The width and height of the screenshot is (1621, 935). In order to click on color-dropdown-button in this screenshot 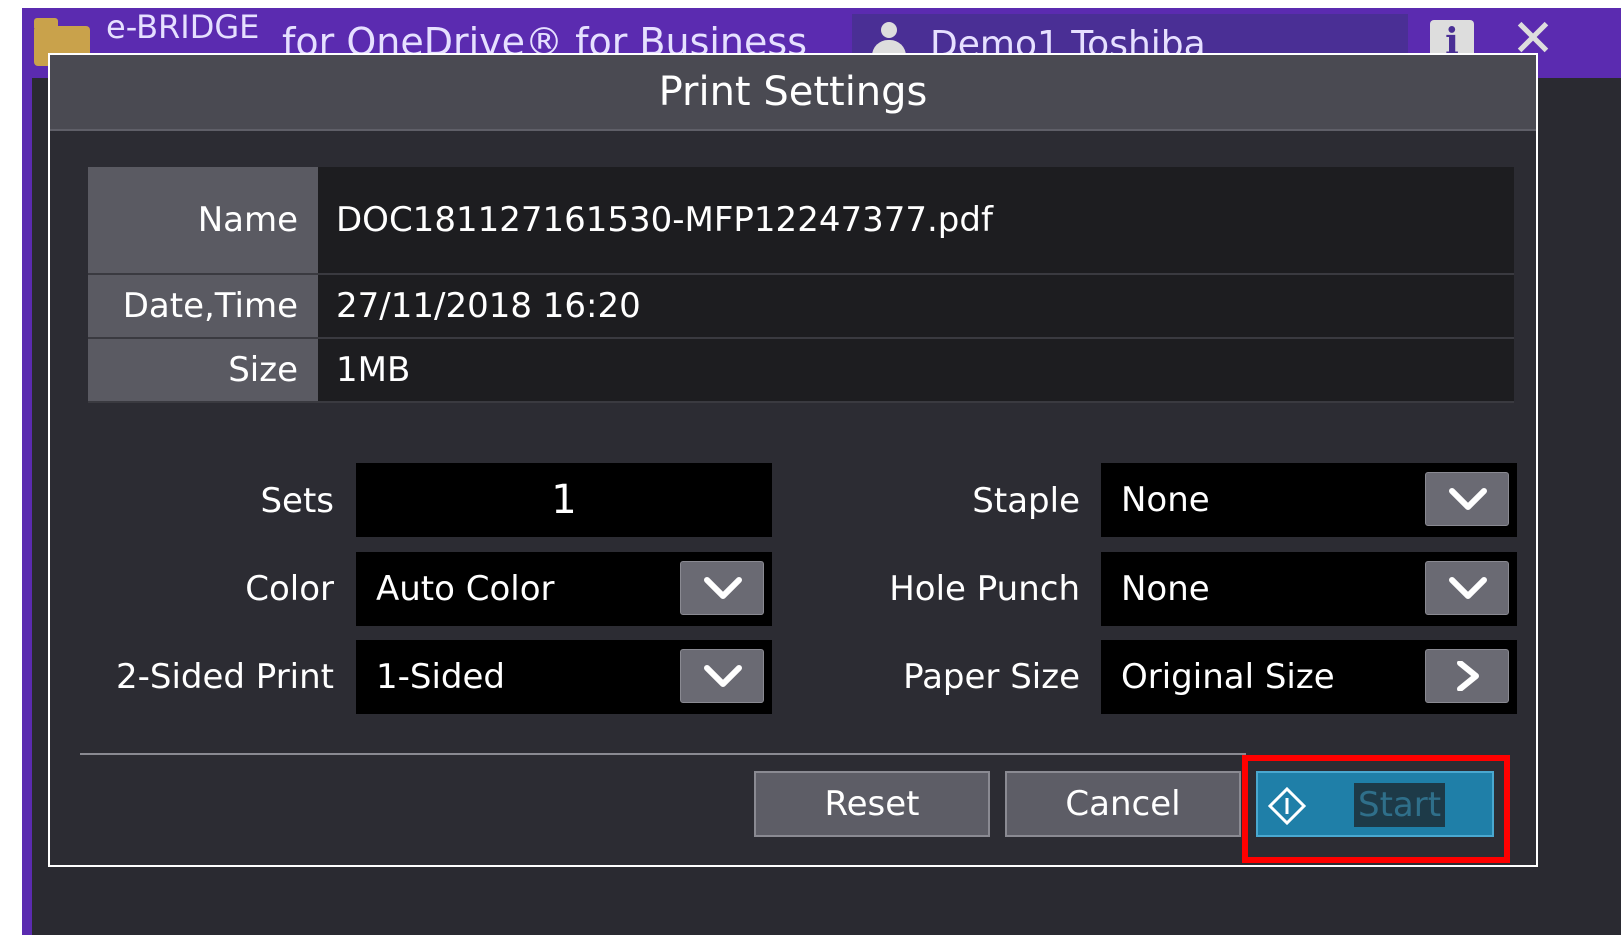, I will do `click(722, 588)`.